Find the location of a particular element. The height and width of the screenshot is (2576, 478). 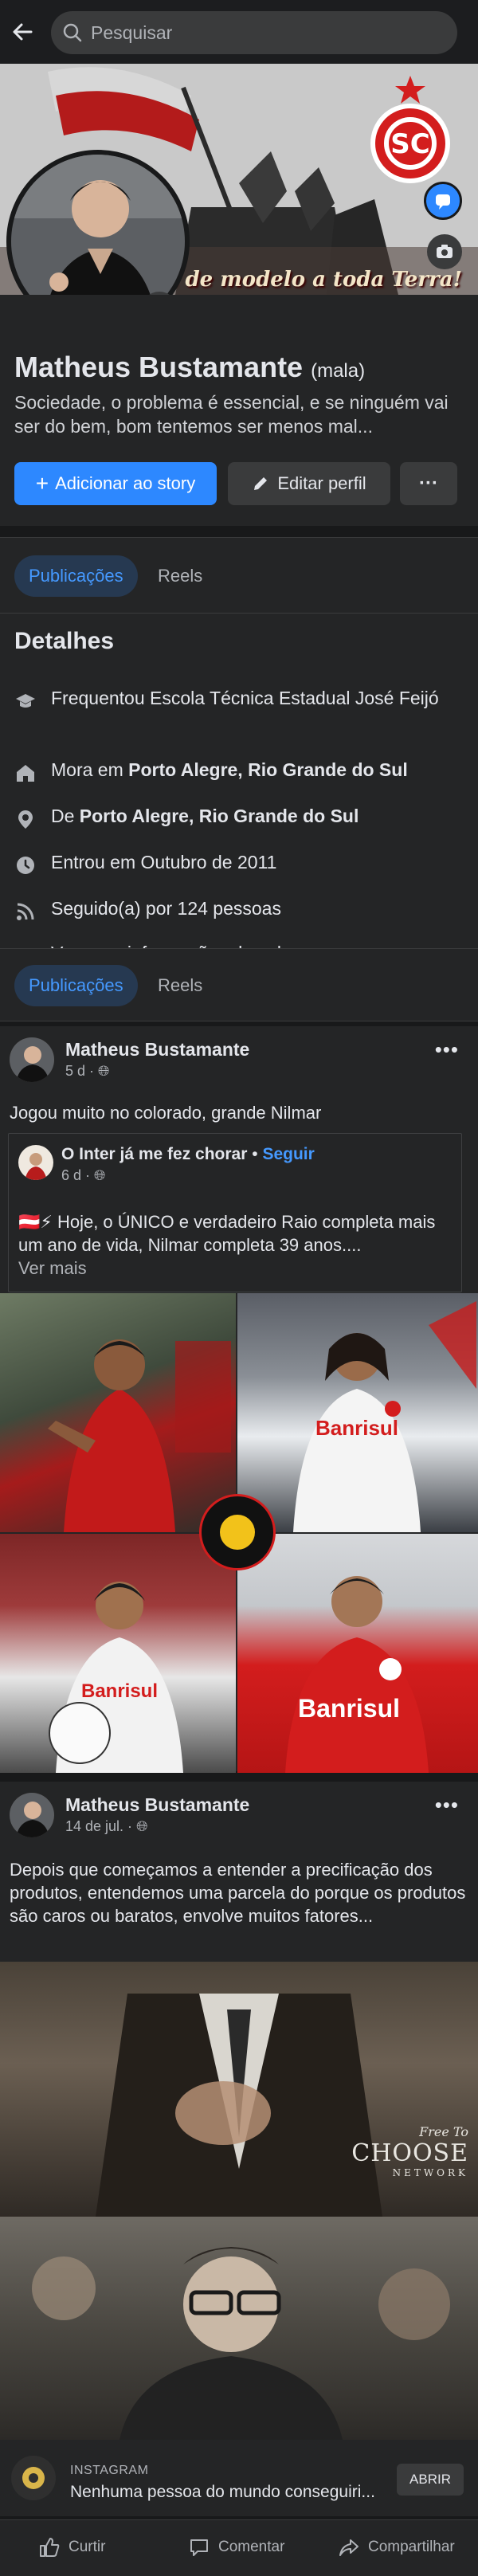

comment-label: Comentar is located at coordinates (251, 2547).